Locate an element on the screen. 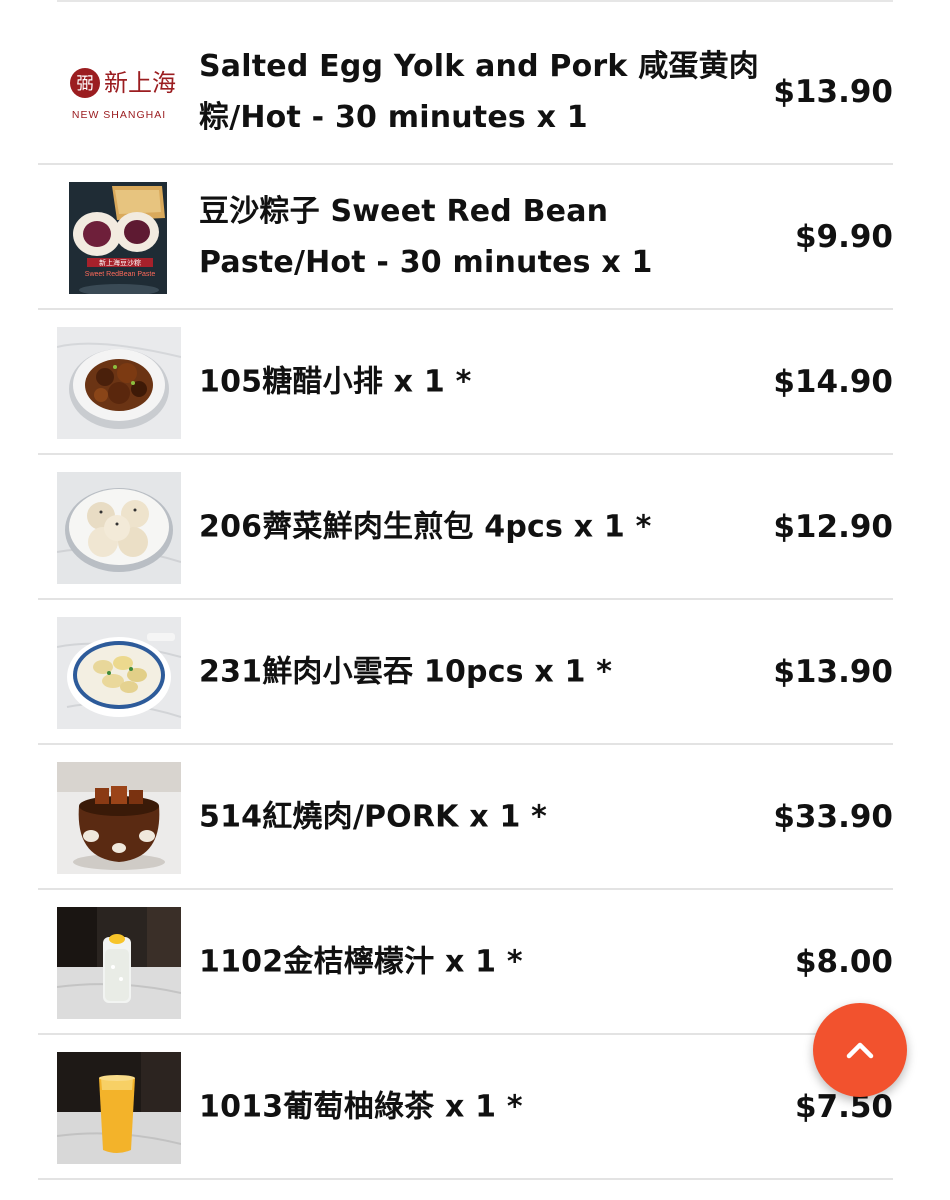  red-bean-zongzi-photo: 新上海豆沙粽 Sweet RedBean Paste is located at coordinates (119, 238).